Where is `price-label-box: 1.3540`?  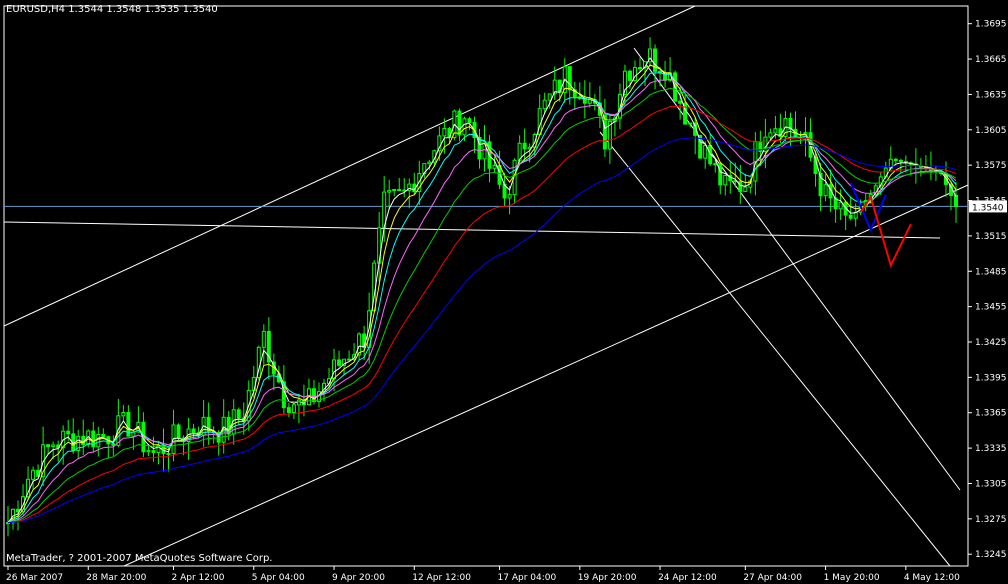
price-label-box: 1.3540 is located at coordinates (988, 206).